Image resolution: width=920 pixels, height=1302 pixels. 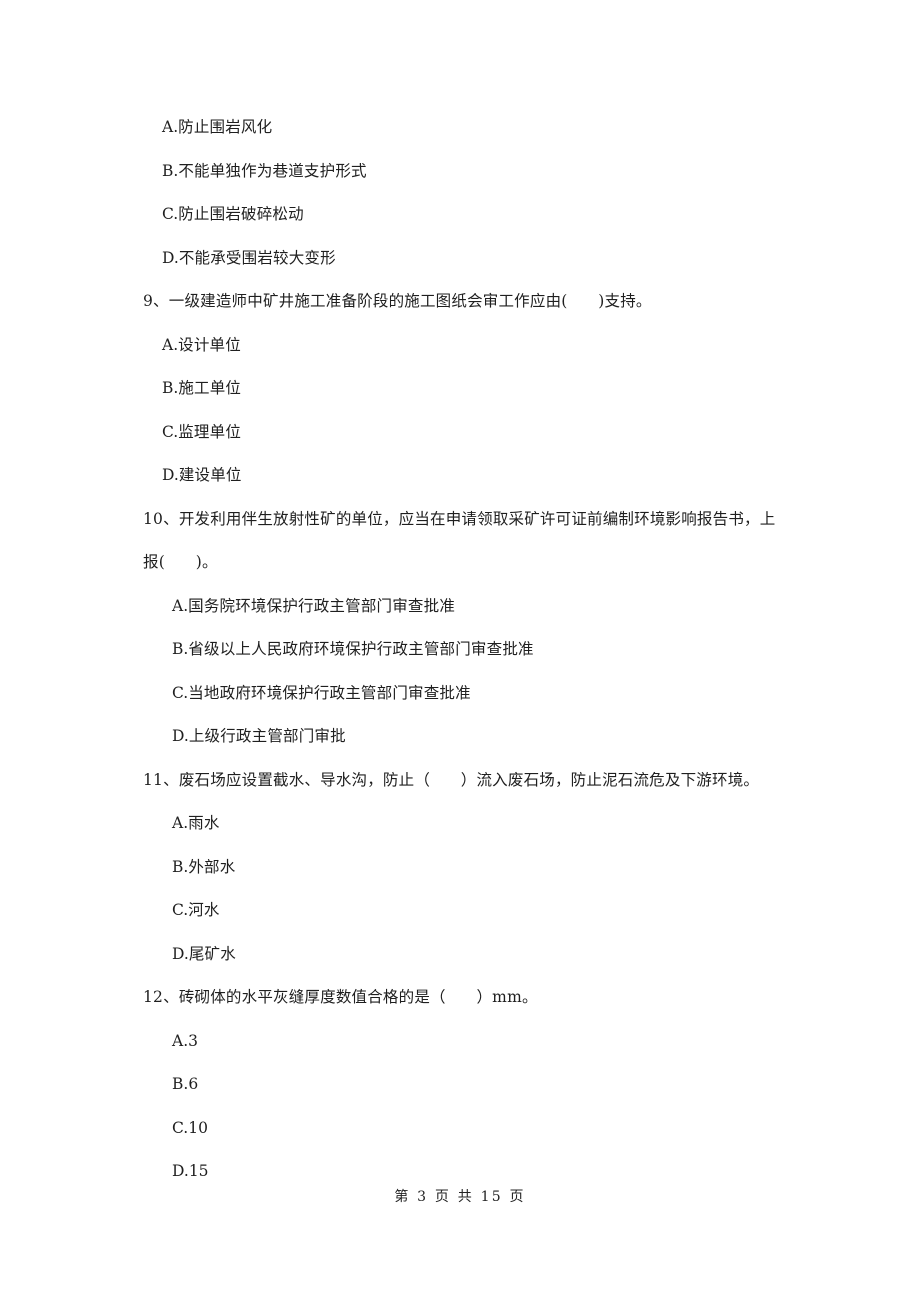 I want to click on option-text: 外部水, so click(x=212, y=866).